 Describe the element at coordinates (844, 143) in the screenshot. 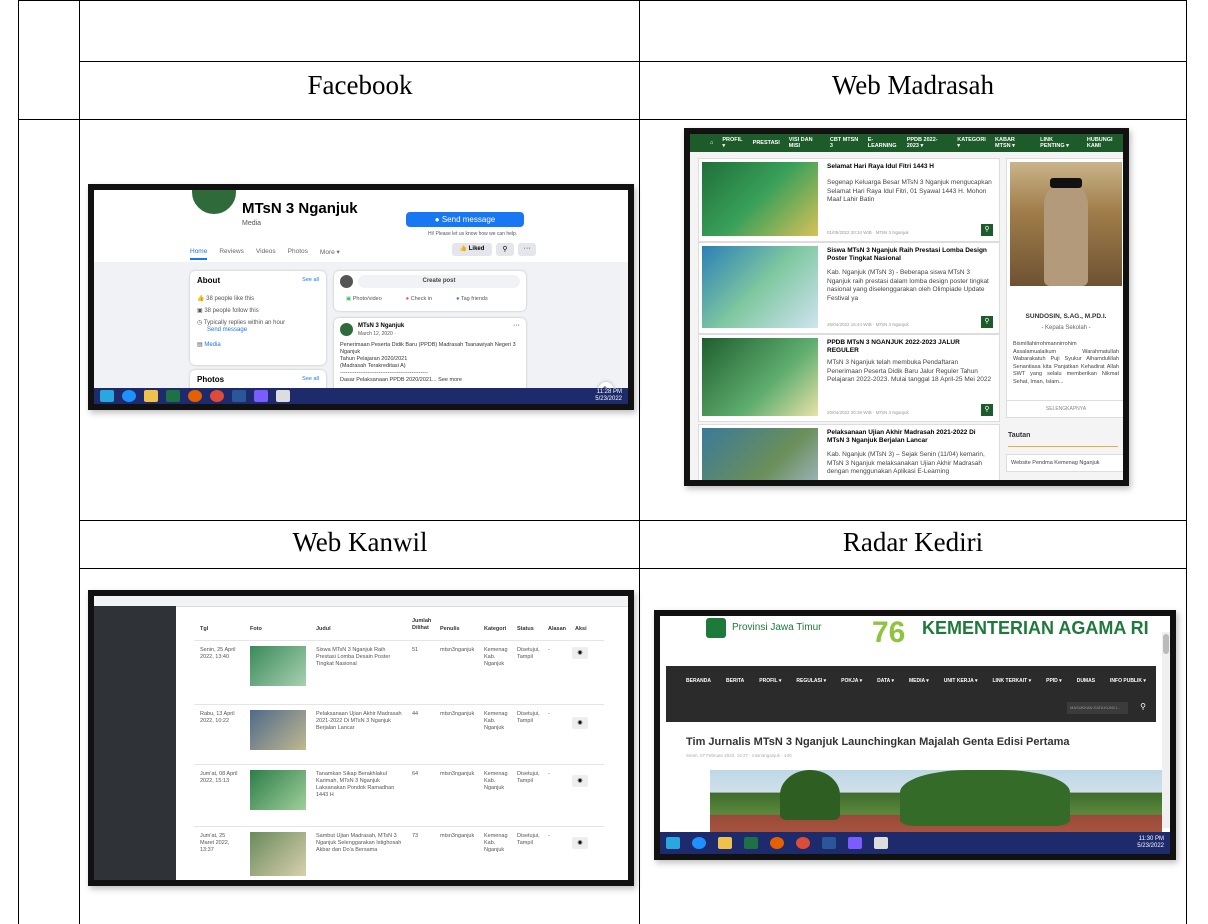

I see `nav-cbt: CBT MTSN 3` at that location.